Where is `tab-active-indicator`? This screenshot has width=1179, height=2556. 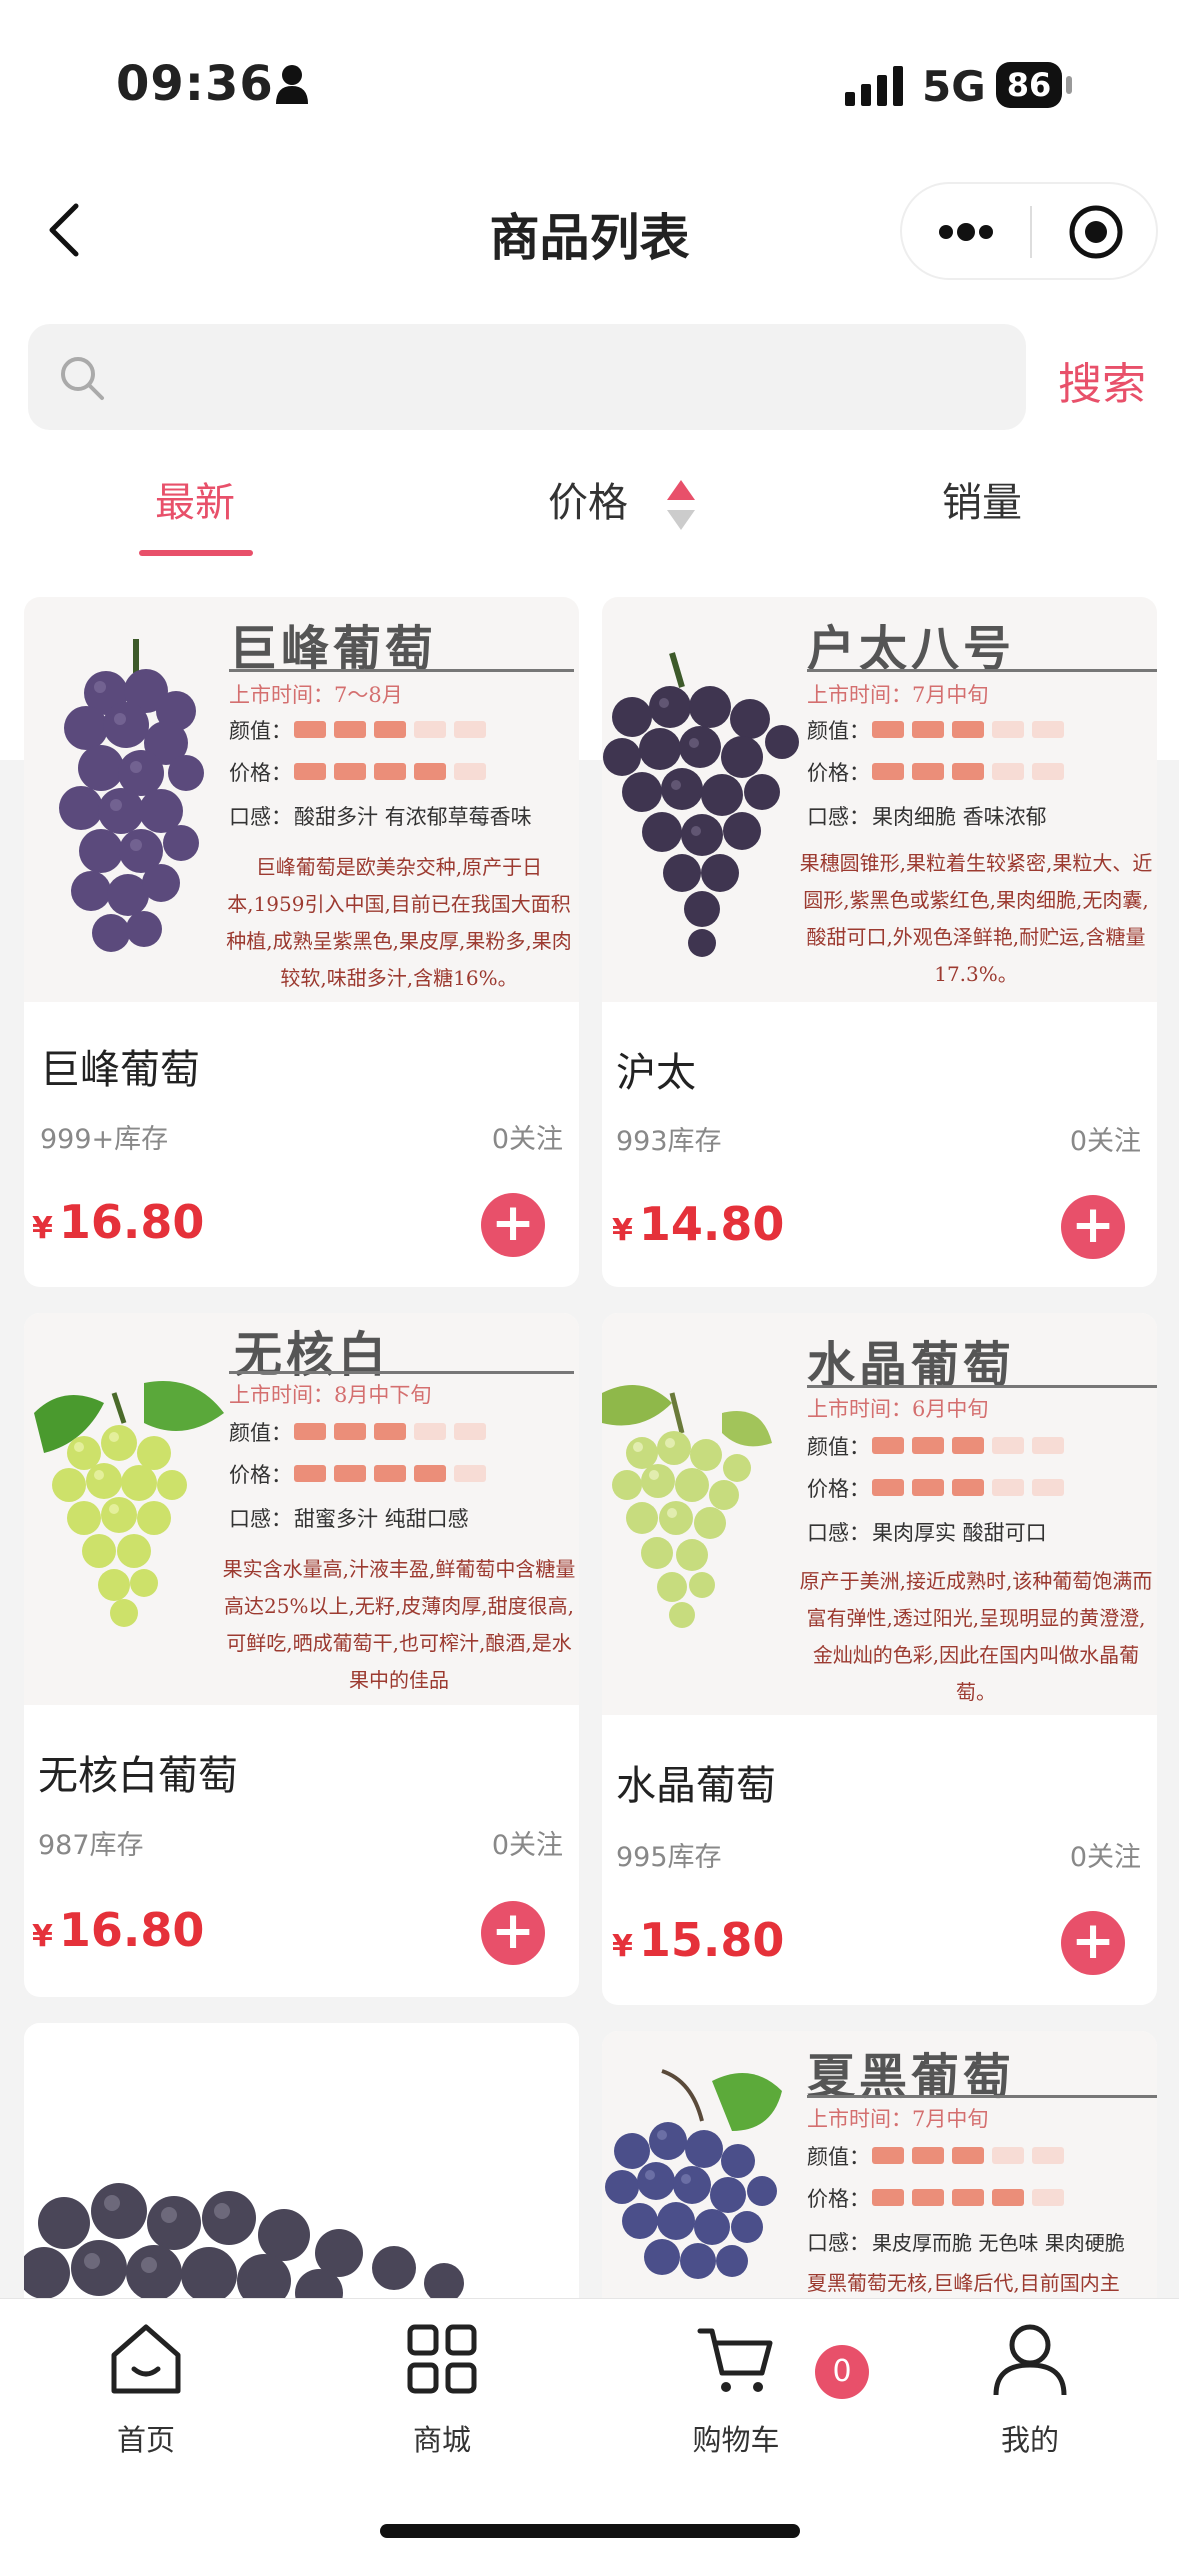
tab-active-indicator is located at coordinates (196, 553).